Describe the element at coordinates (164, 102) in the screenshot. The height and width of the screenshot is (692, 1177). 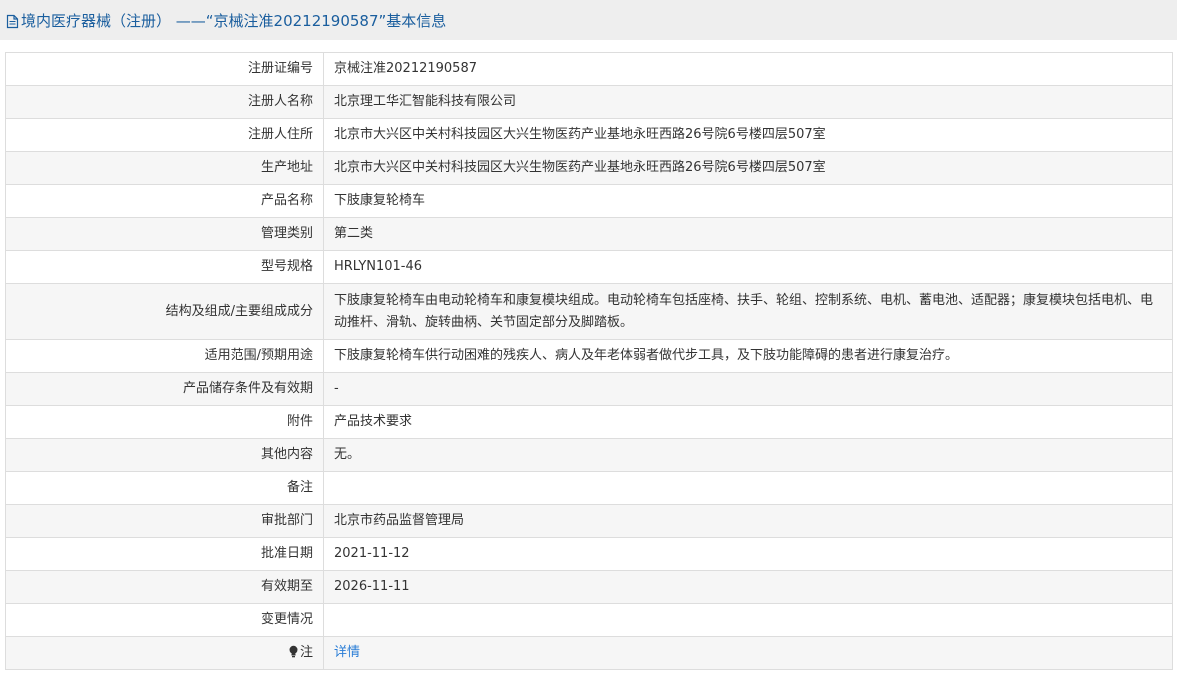
I see `field-label: 注册人名称` at that location.